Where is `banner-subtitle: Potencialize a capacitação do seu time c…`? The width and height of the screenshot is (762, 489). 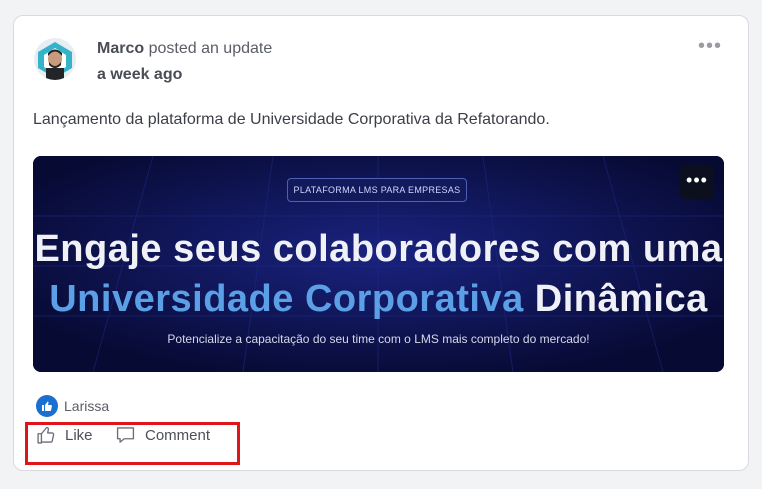
banner-subtitle: Potencialize a capacitação do seu time c… is located at coordinates (378, 339).